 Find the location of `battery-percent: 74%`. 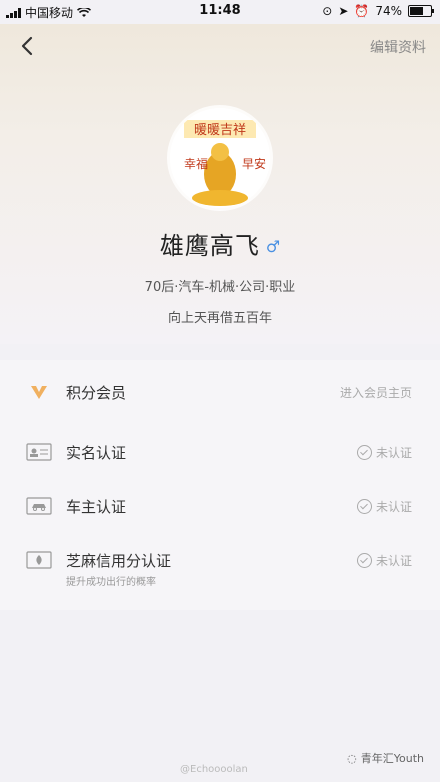

battery-percent: 74% is located at coordinates (388, 11).